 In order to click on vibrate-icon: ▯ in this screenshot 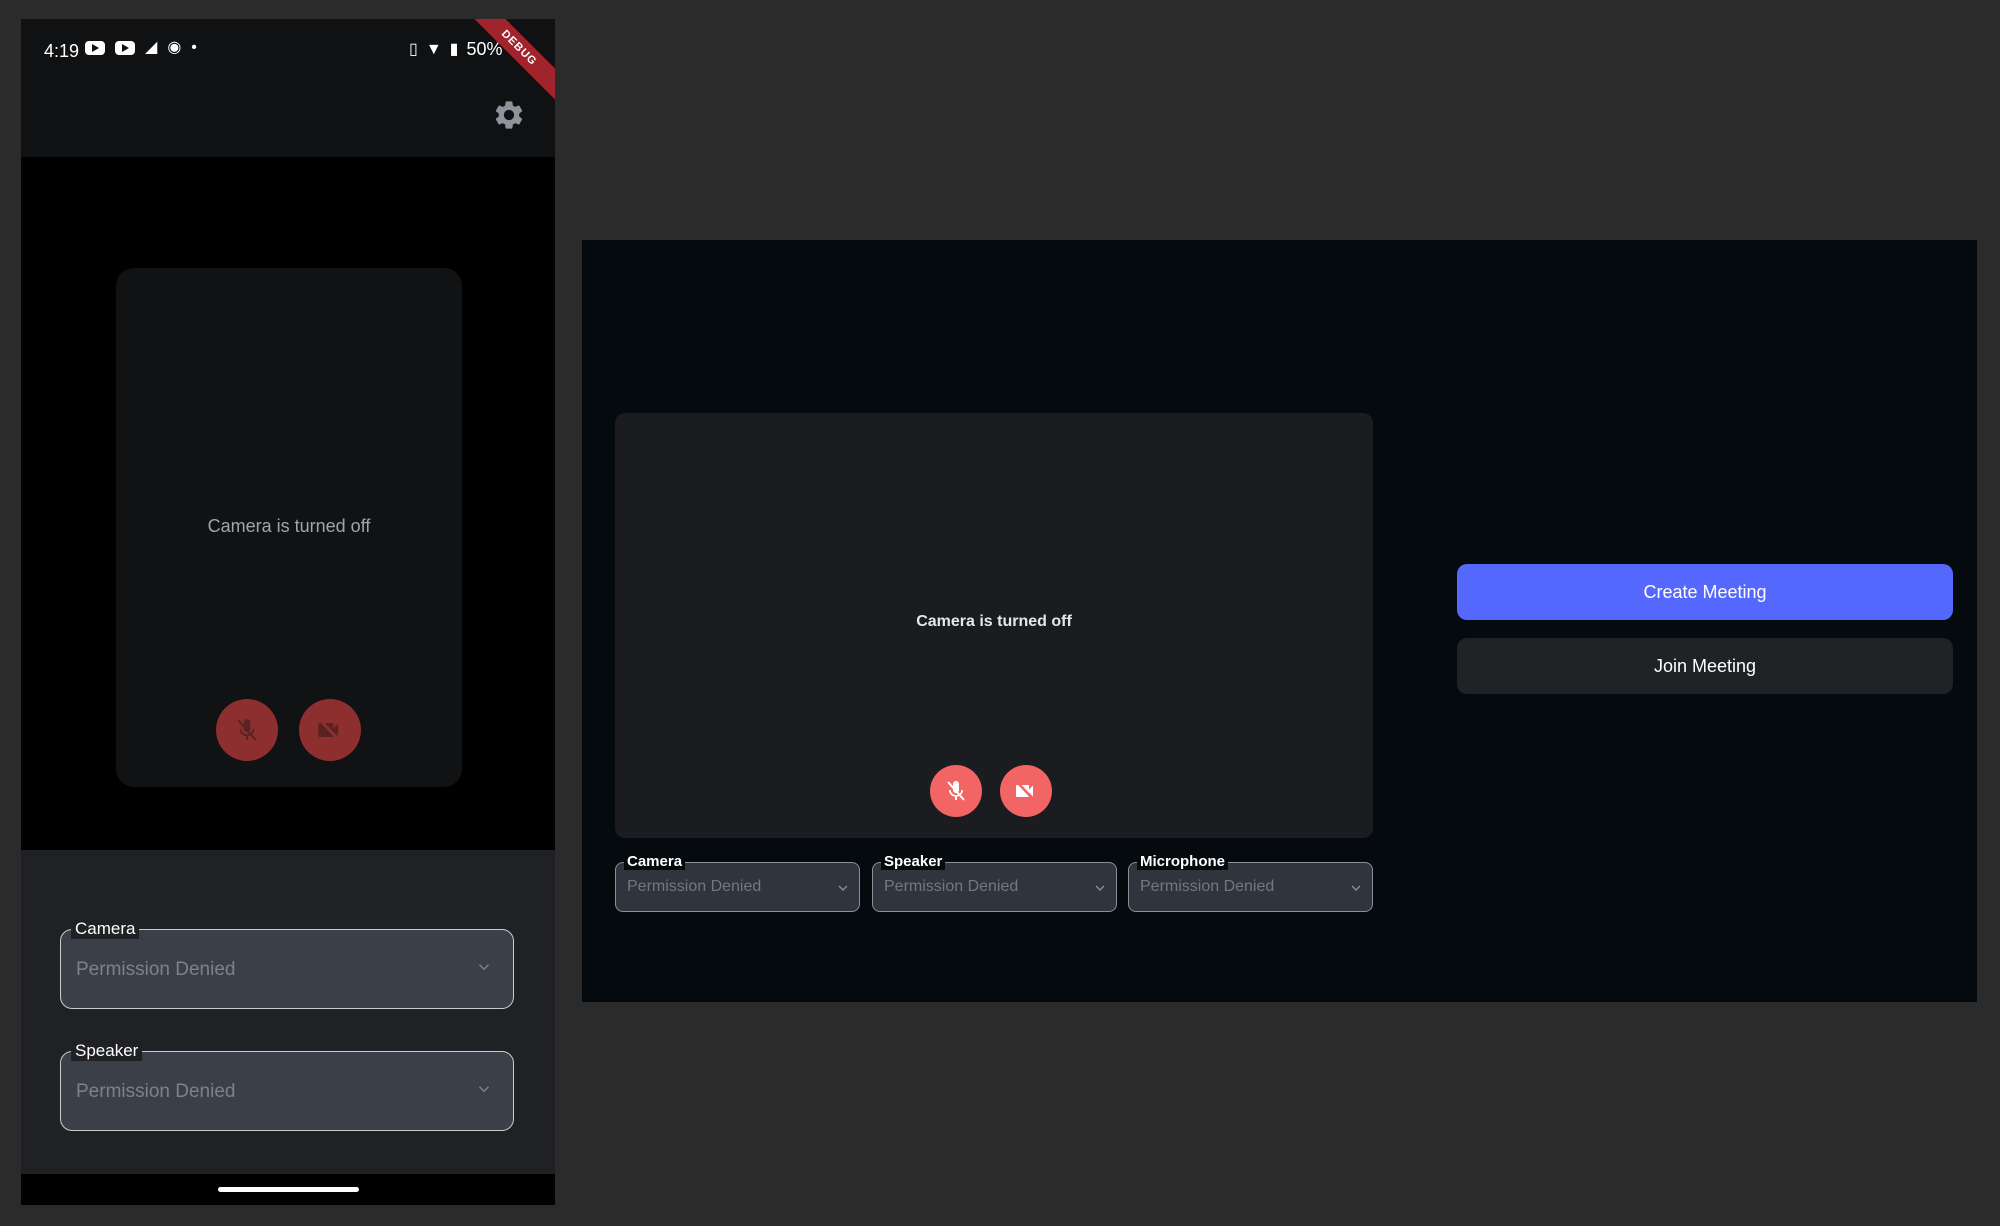, I will do `click(413, 49)`.